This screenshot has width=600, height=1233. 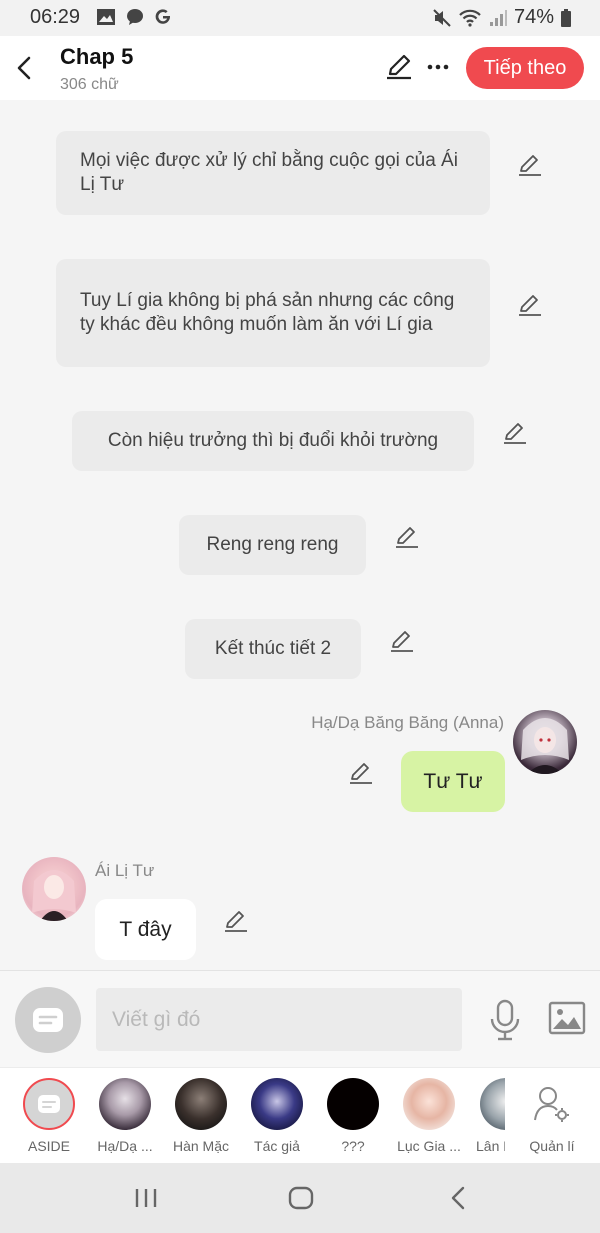 What do you see at coordinates (300, 68) in the screenshot?
I see `chapter-header: Chap 5 306 chữ Tiếp theo` at bounding box center [300, 68].